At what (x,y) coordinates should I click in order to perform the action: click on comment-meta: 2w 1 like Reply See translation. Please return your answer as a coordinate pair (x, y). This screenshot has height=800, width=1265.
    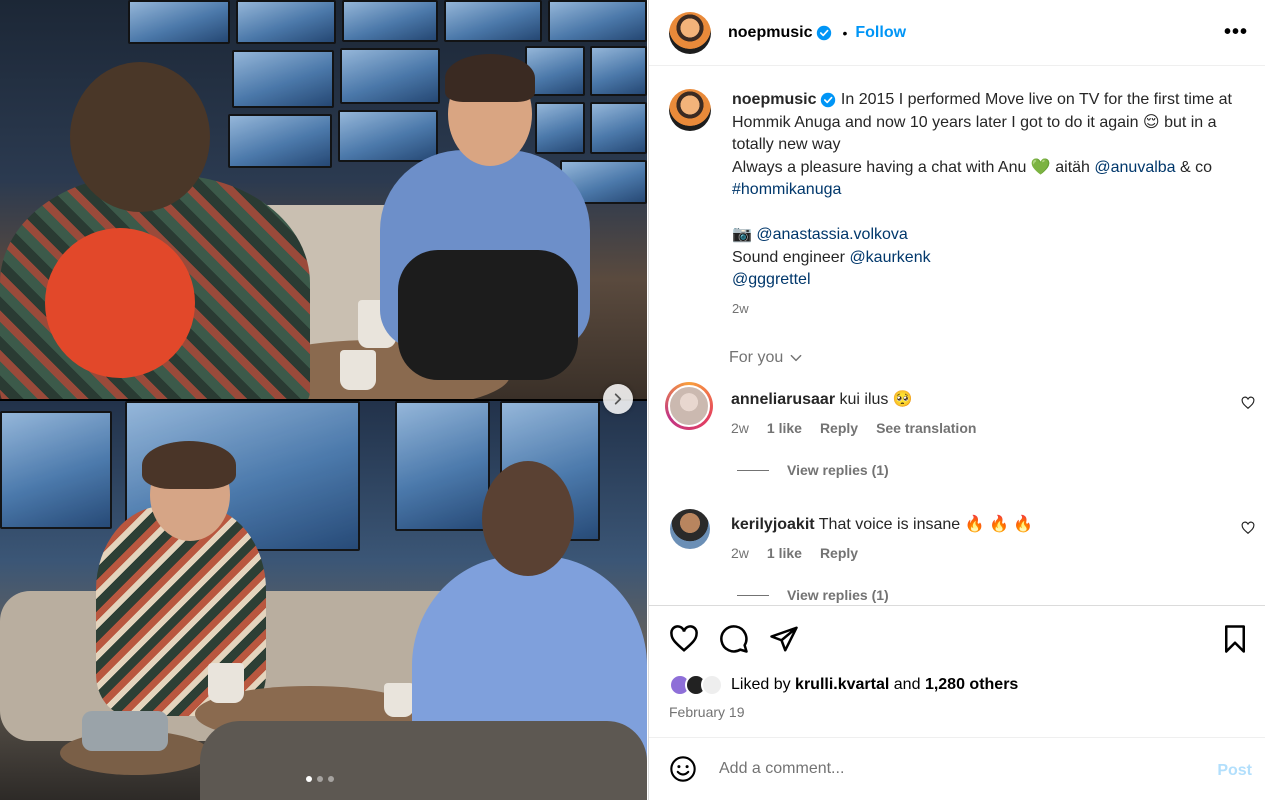
    Looking at the image, I should click on (853, 428).